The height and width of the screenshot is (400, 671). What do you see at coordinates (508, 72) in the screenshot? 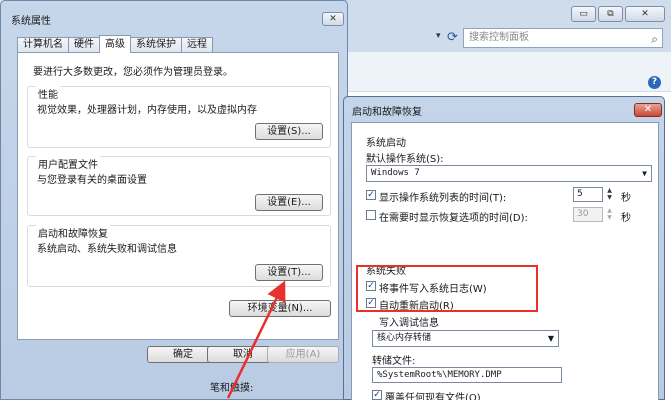
I see `control-panel-header-strip` at bounding box center [508, 72].